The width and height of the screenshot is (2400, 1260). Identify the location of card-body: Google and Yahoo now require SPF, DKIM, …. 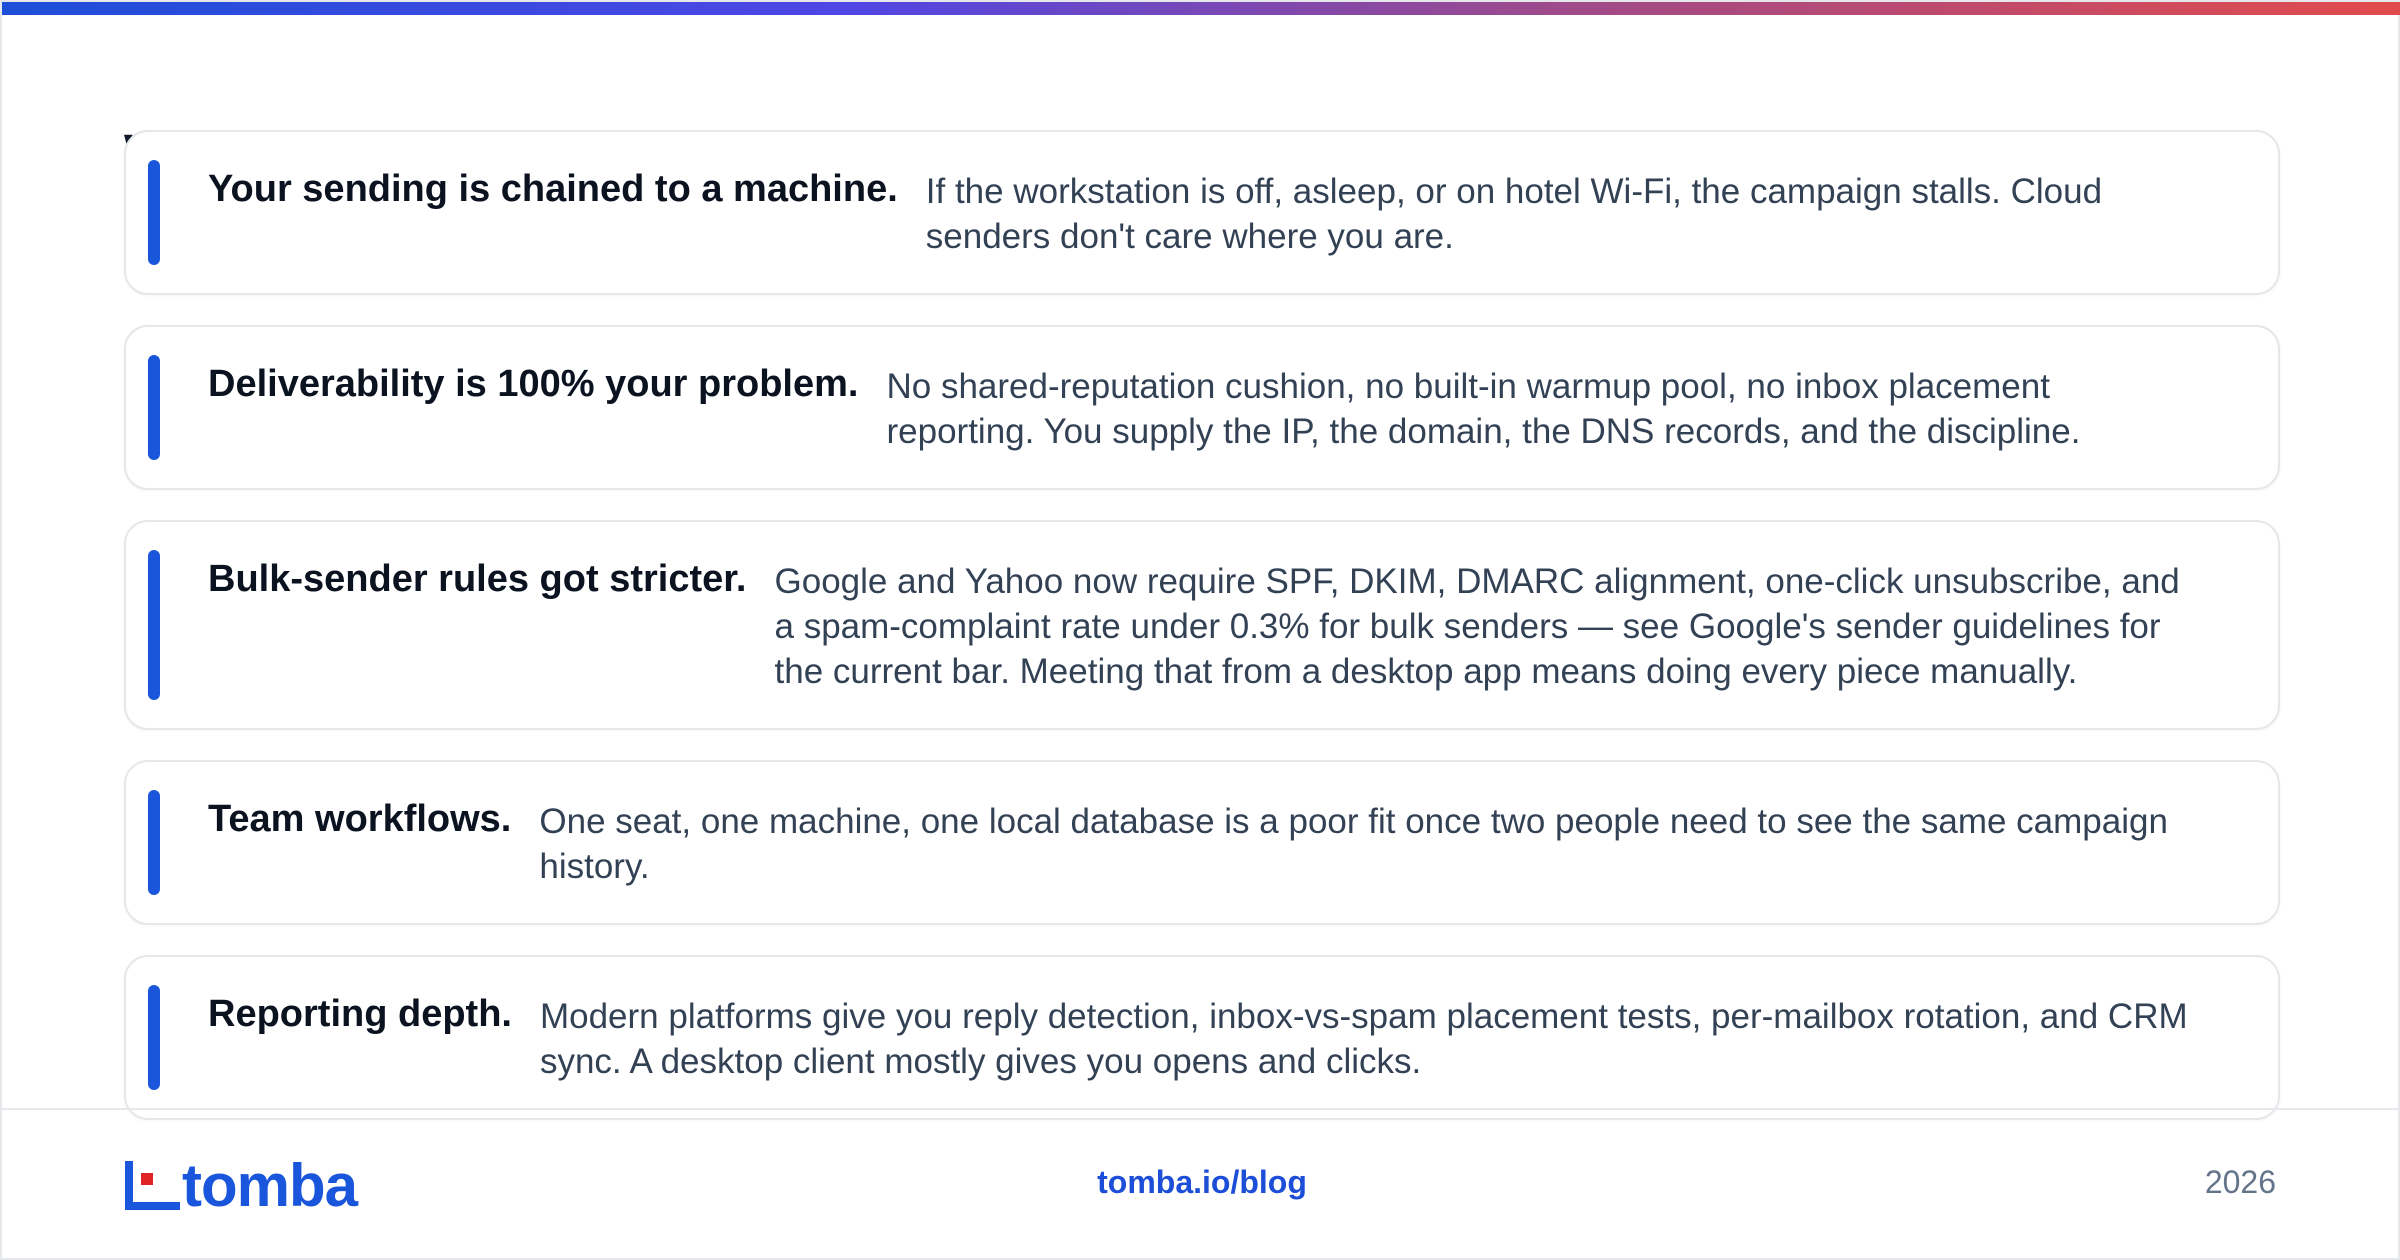
(1477, 626).